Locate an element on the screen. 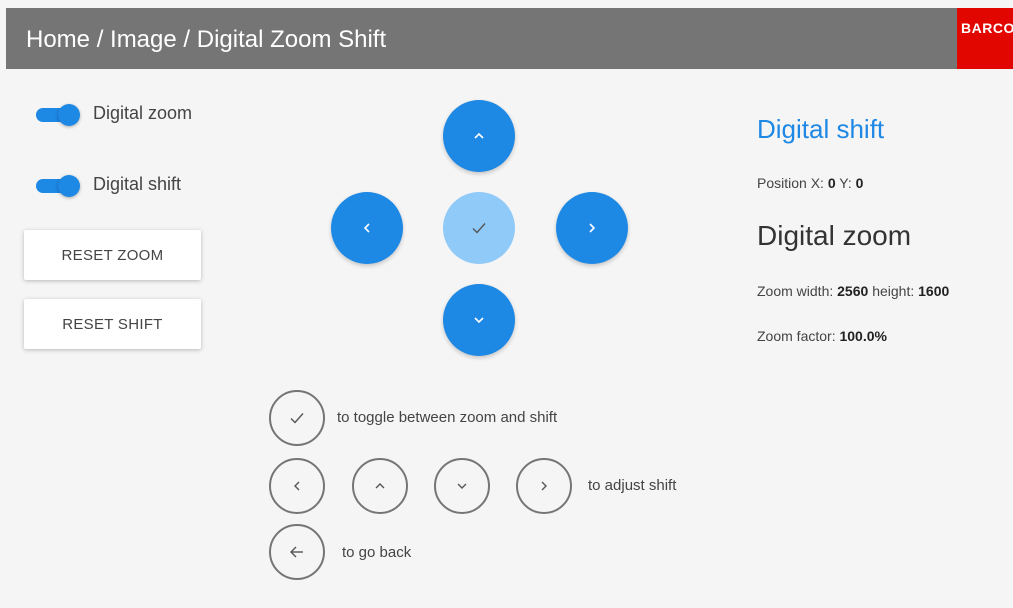 The height and width of the screenshot is (608, 1013). hint-adjust-text: to adjust shift is located at coordinates (632, 485).